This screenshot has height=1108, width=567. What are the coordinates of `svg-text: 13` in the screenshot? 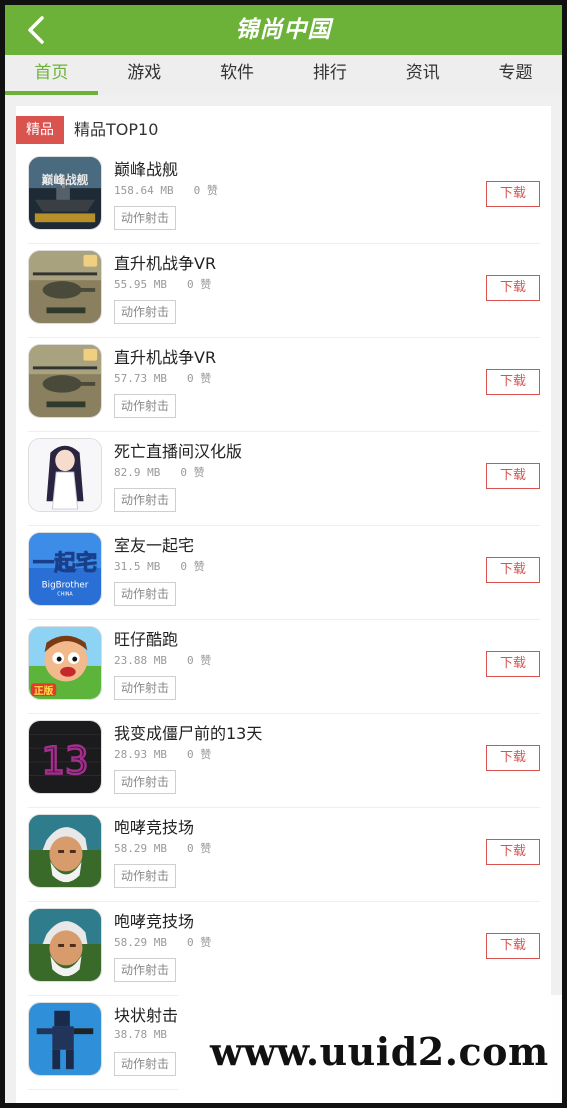 It's located at (64, 761).